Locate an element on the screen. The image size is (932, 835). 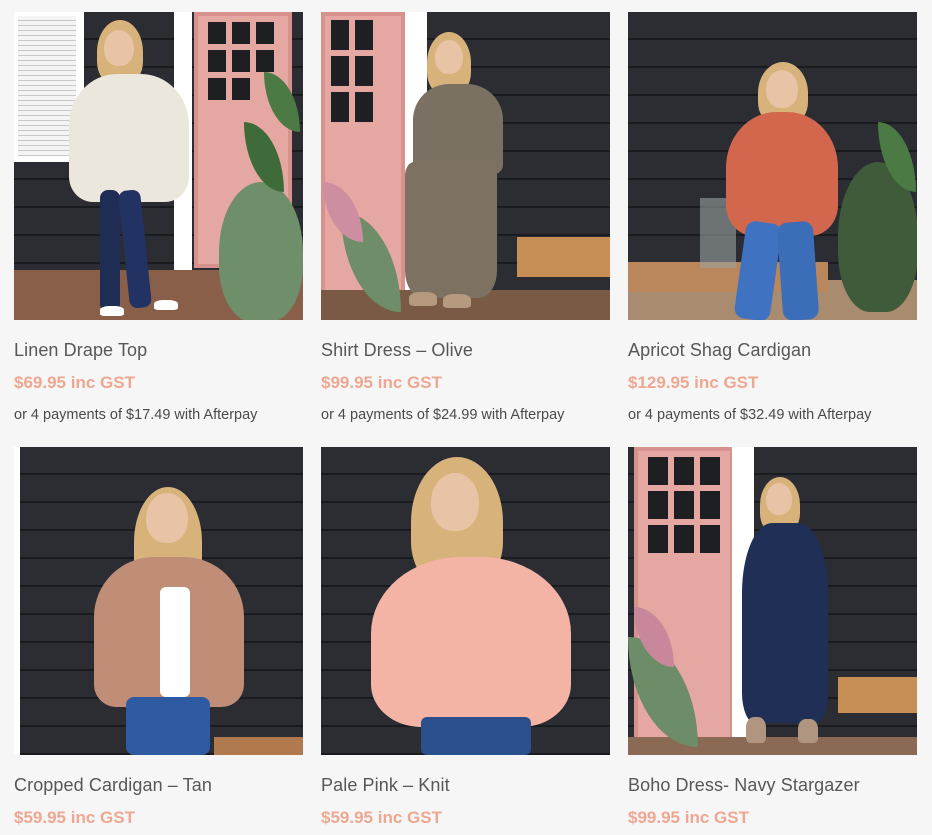
product-title: Linen Drape Top is located at coordinates (80, 350).